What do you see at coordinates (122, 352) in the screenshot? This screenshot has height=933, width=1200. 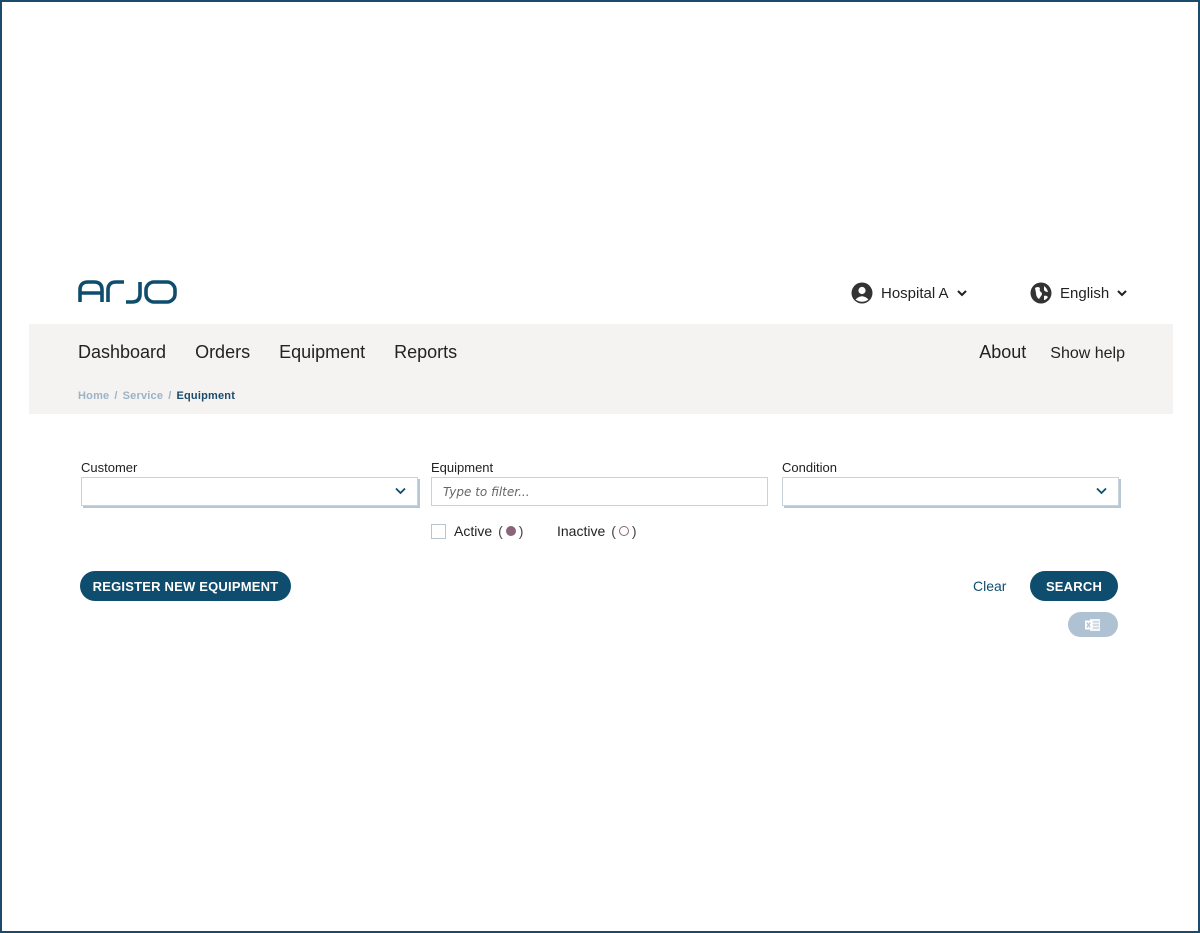 I see `nav-dashboard: Dashboard` at bounding box center [122, 352].